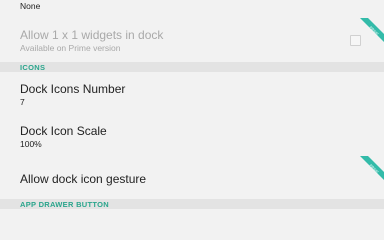 The width and height of the screenshot is (384, 240). Describe the element at coordinates (92, 35) in the screenshot. I see `widgets-in-dock-title: Allow 1 x 1 widgets in dock` at that location.